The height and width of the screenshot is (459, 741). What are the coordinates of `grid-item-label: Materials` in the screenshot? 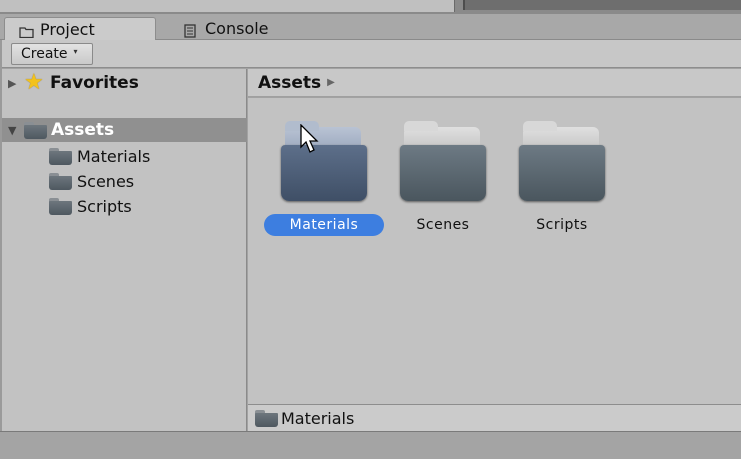 It's located at (324, 225).